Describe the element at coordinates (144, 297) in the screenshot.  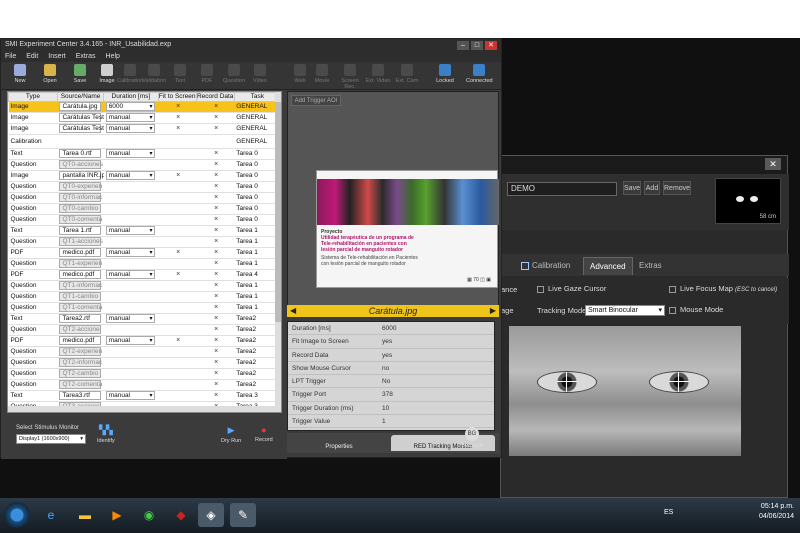
I see `table-row: Question QT1-cambio × Tarea 1` at that location.